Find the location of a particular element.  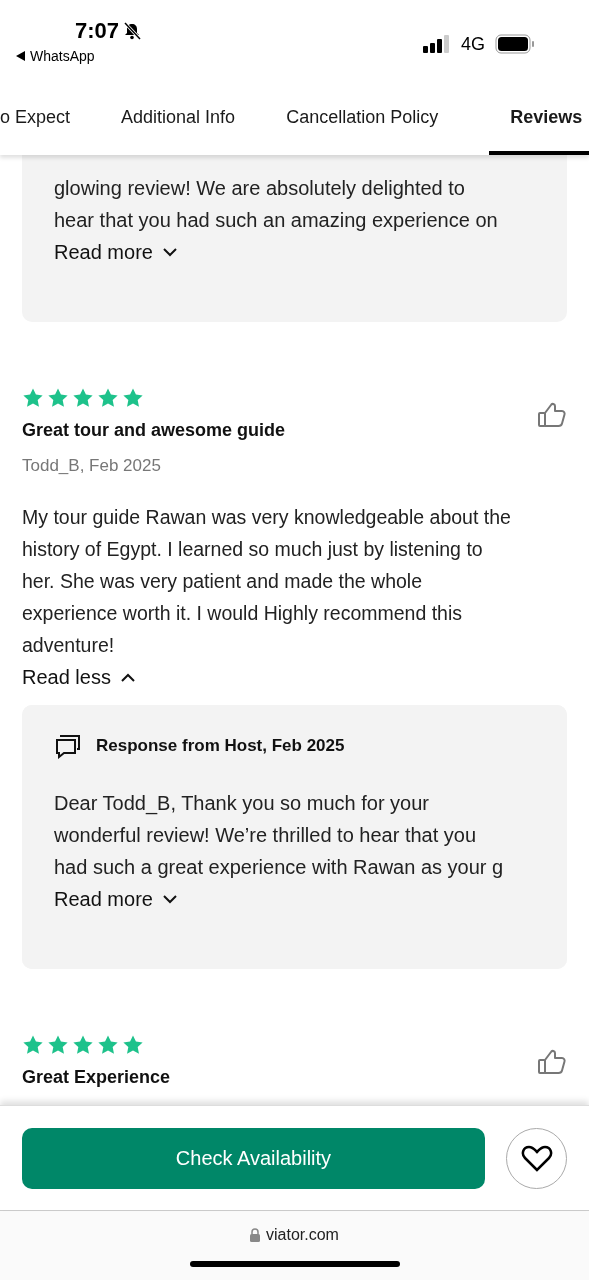

review-author: Todd_B, Feb 2025 is located at coordinates (92, 466).